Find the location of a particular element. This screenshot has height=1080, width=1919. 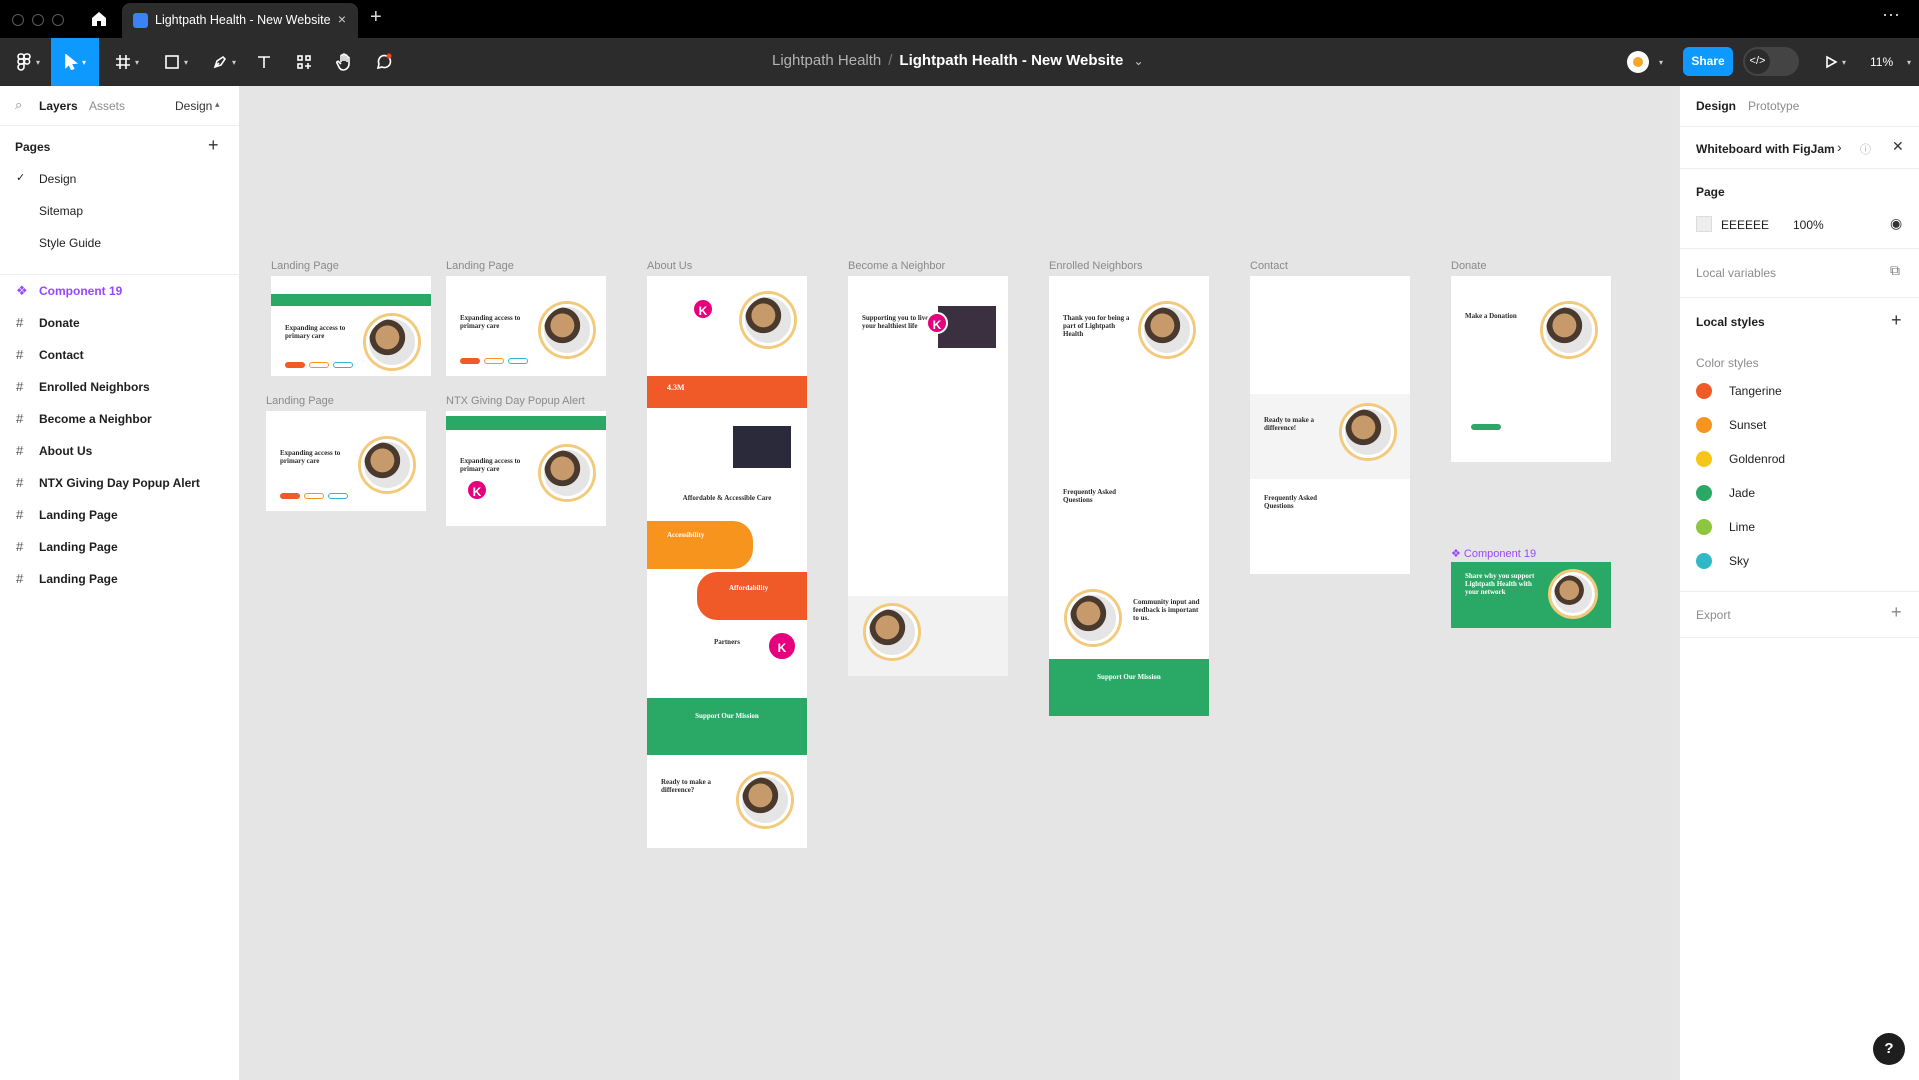

frame-icon: # is located at coordinates (20, 386).